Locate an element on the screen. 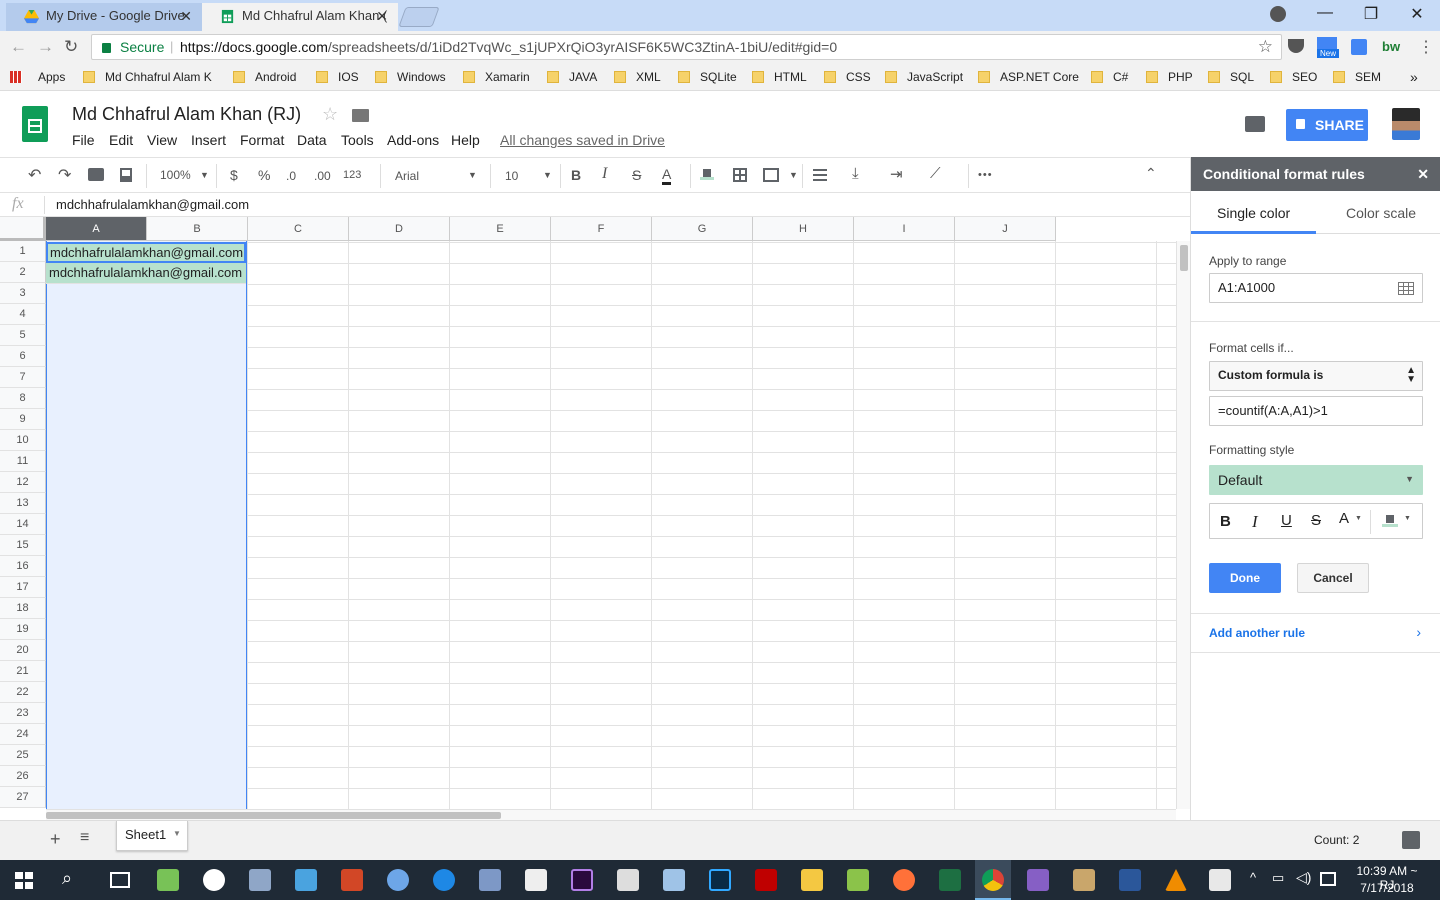  bookmark-item: ASP.NET Core is located at coordinates (1028, 77).